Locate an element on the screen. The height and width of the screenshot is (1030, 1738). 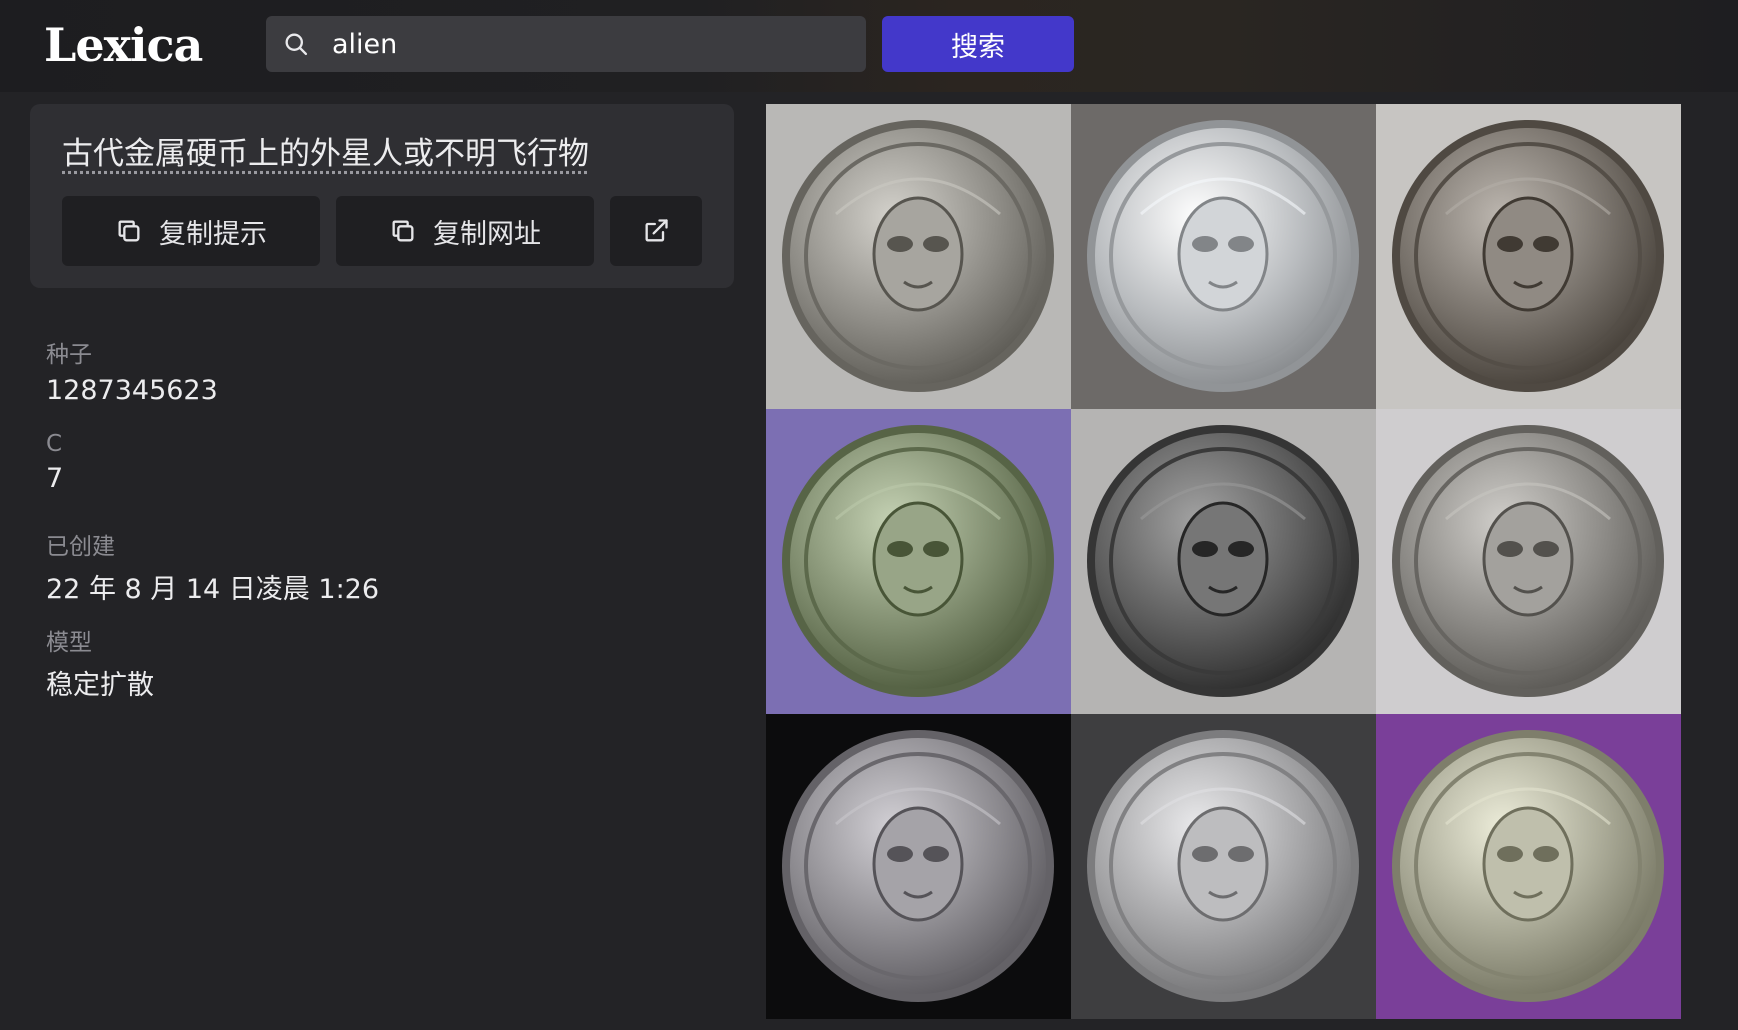
model-value: 稳定扩散 is located at coordinates (100, 685).